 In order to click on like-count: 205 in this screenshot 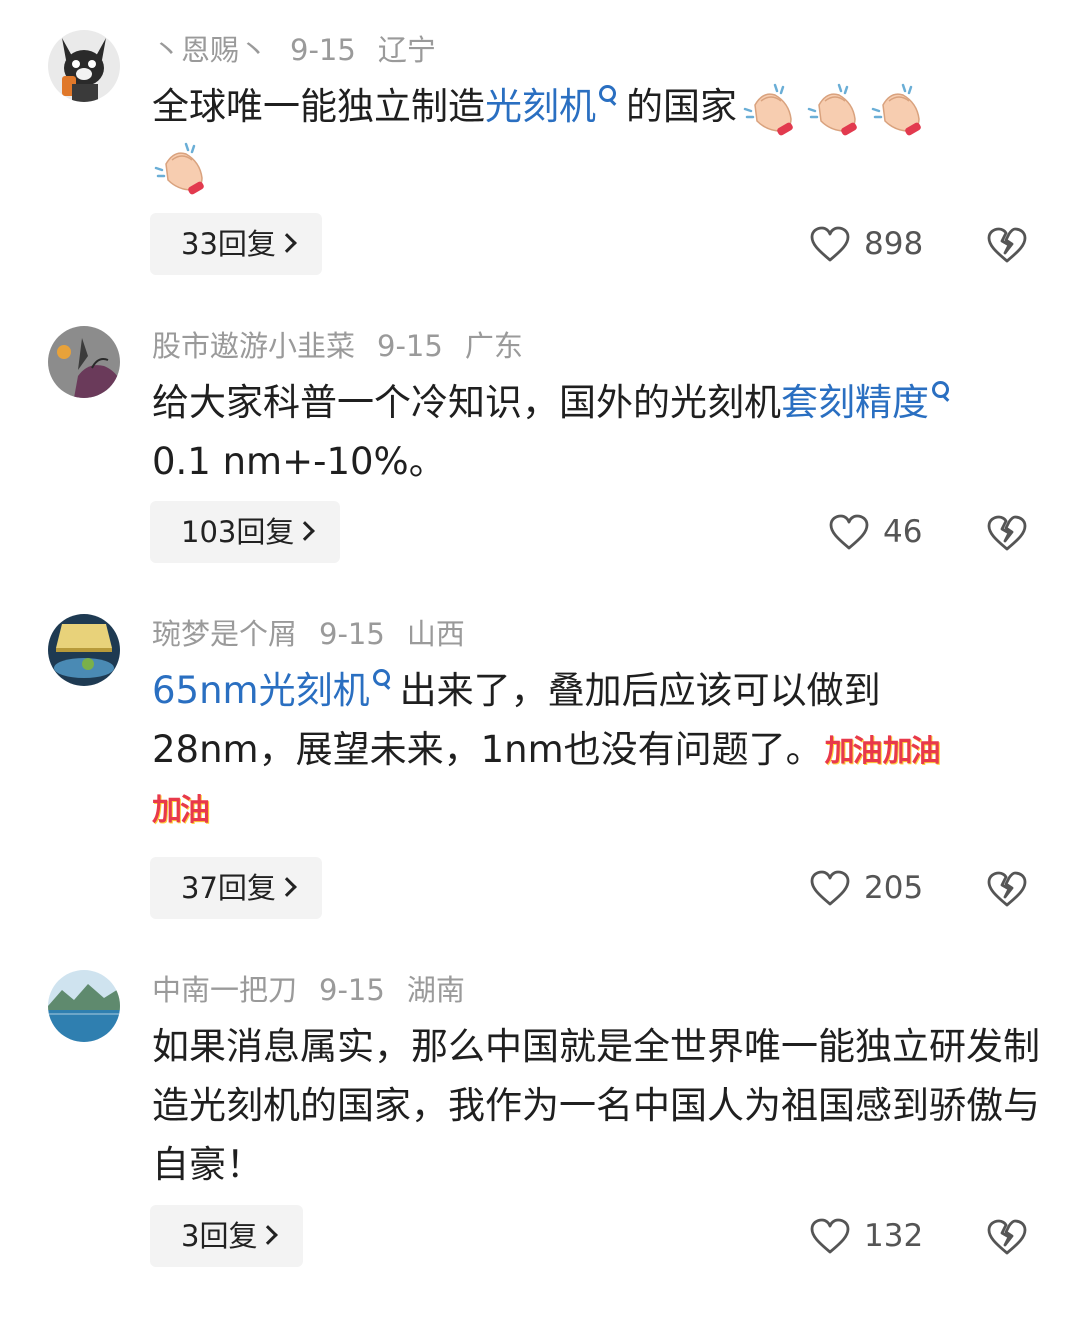, I will do `click(894, 888)`.